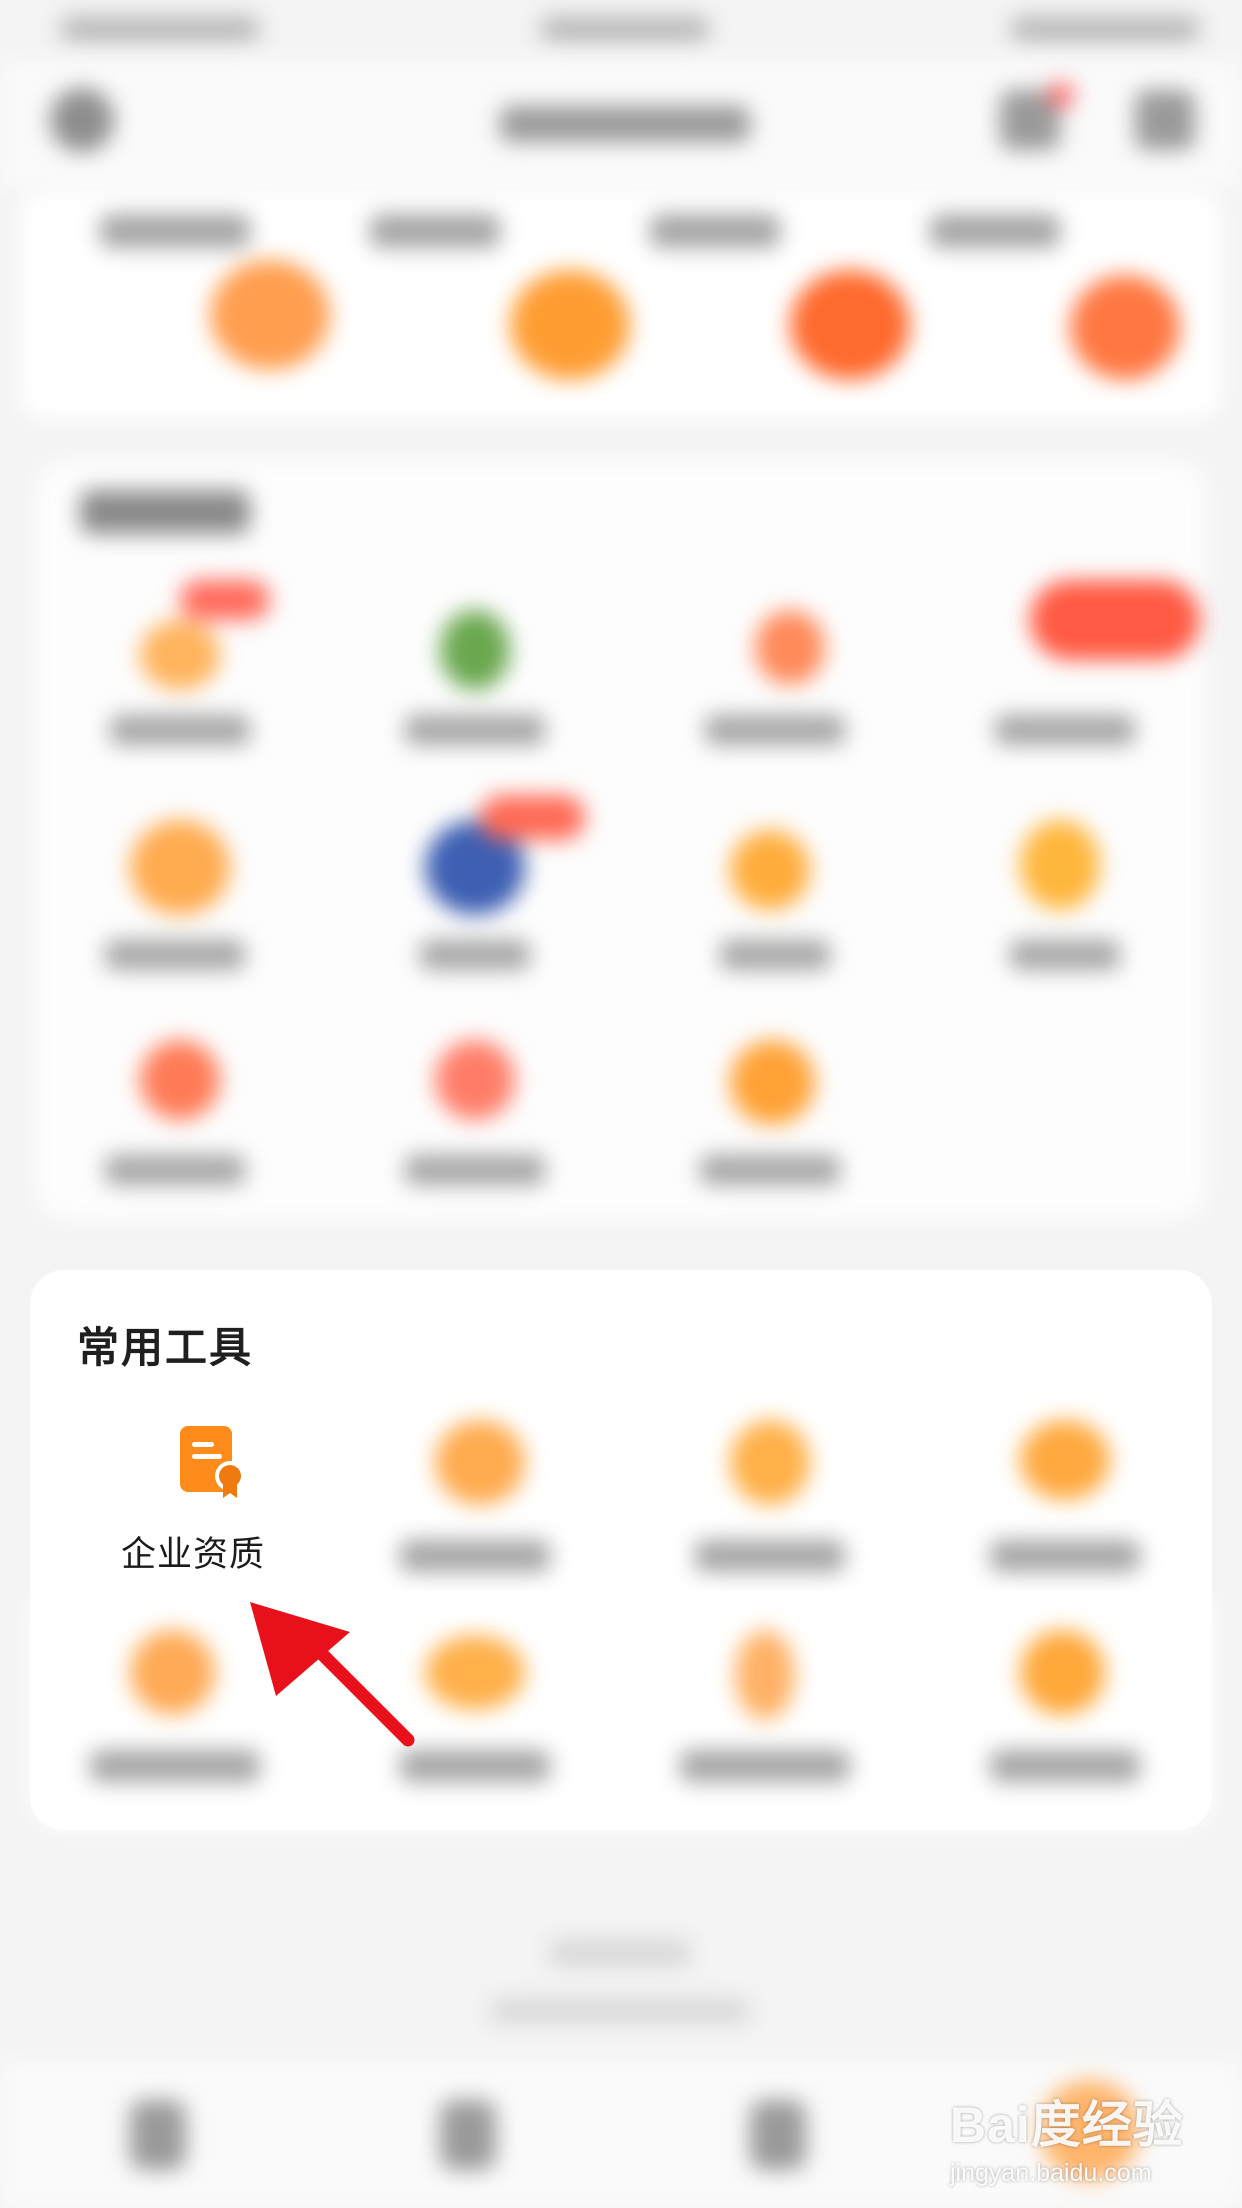  Describe the element at coordinates (160, 29) in the screenshot. I see `status-carrier` at that location.